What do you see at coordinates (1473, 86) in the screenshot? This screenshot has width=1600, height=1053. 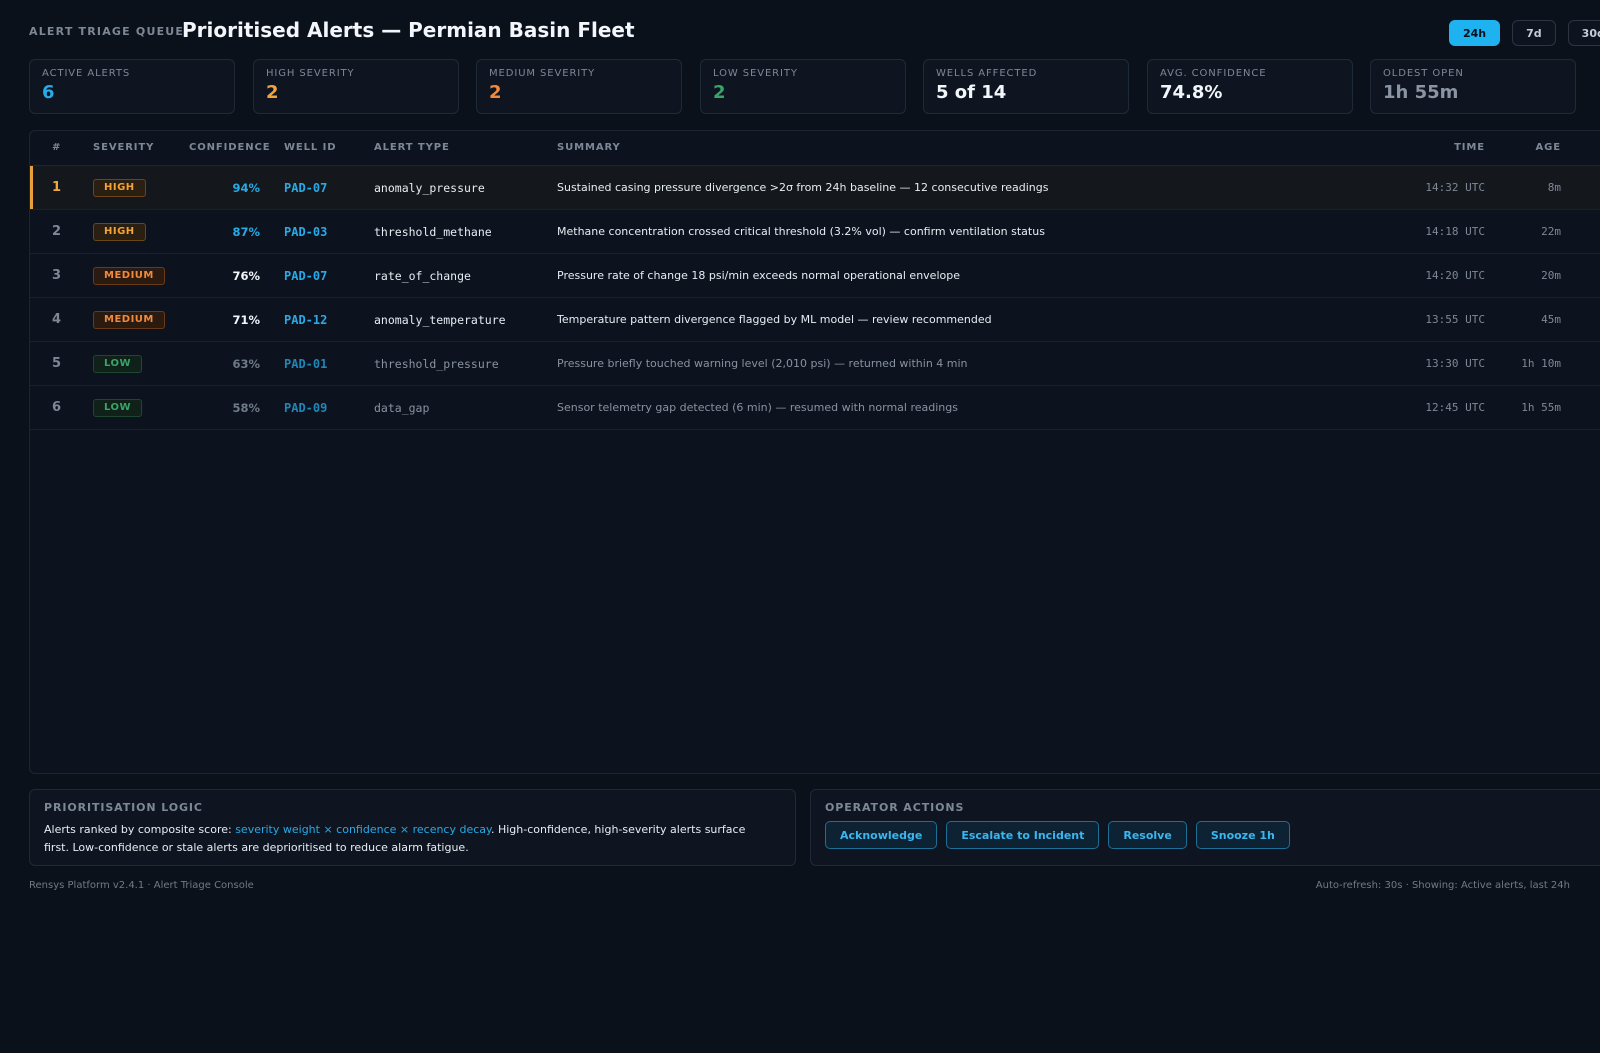 I see `stat-card-oldest-open: OLDEST OPEN 1h 55m` at bounding box center [1473, 86].